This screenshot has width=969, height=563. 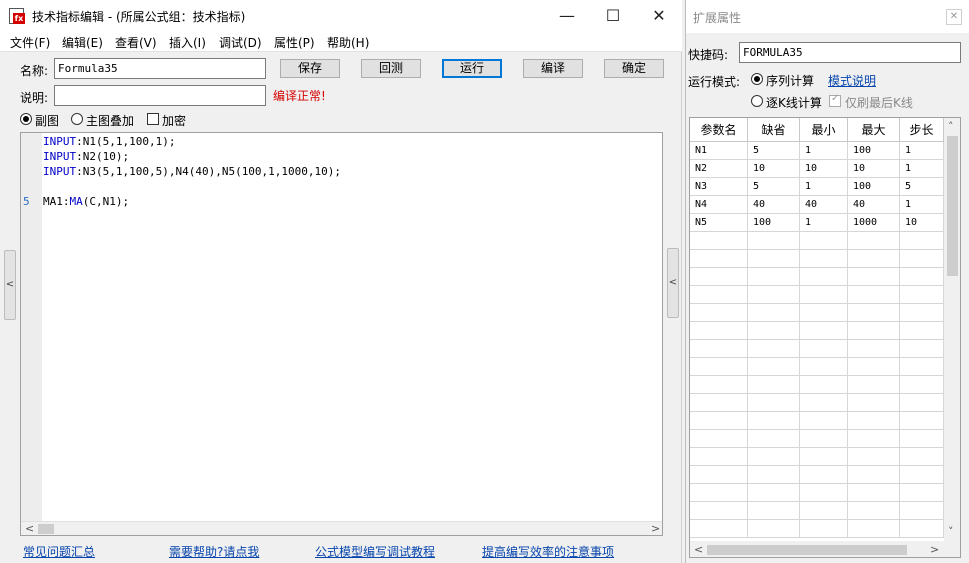 What do you see at coordinates (874, 223) in the screenshot?
I see `max-cell: 1000` at bounding box center [874, 223].